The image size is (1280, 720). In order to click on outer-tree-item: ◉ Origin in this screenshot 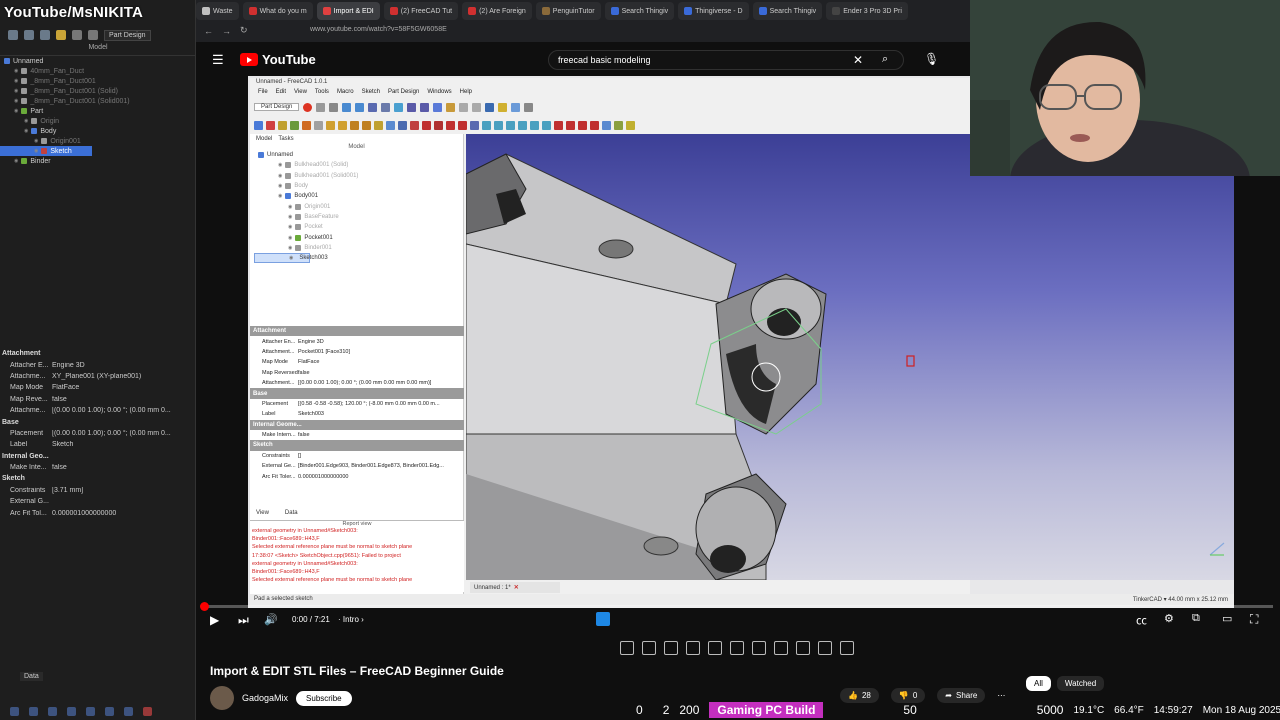, I will do `click(98, 121)`.